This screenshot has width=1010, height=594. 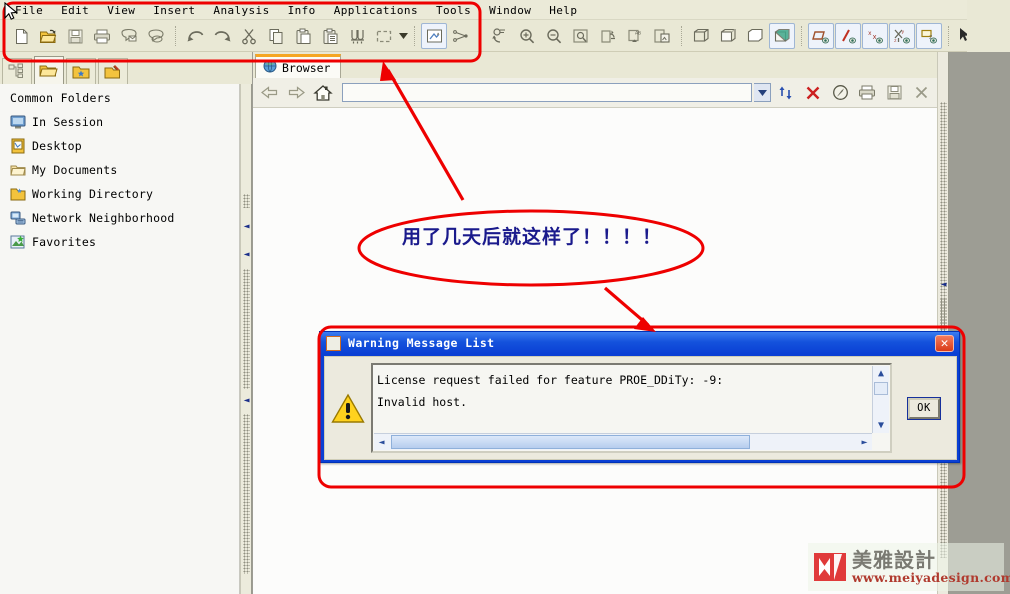 I want to click on saved-views-icon: AB, so click(x=635, y=36).